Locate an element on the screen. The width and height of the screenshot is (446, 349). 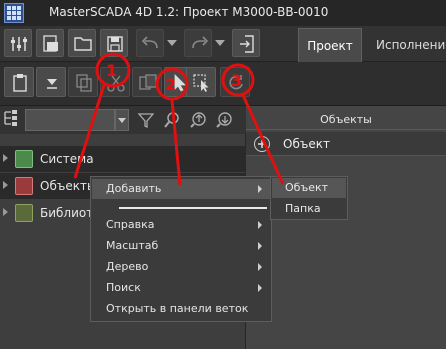
menu-item-open-in-branch-panel: Открыть в панели веток is located at coordinates (181, 309).